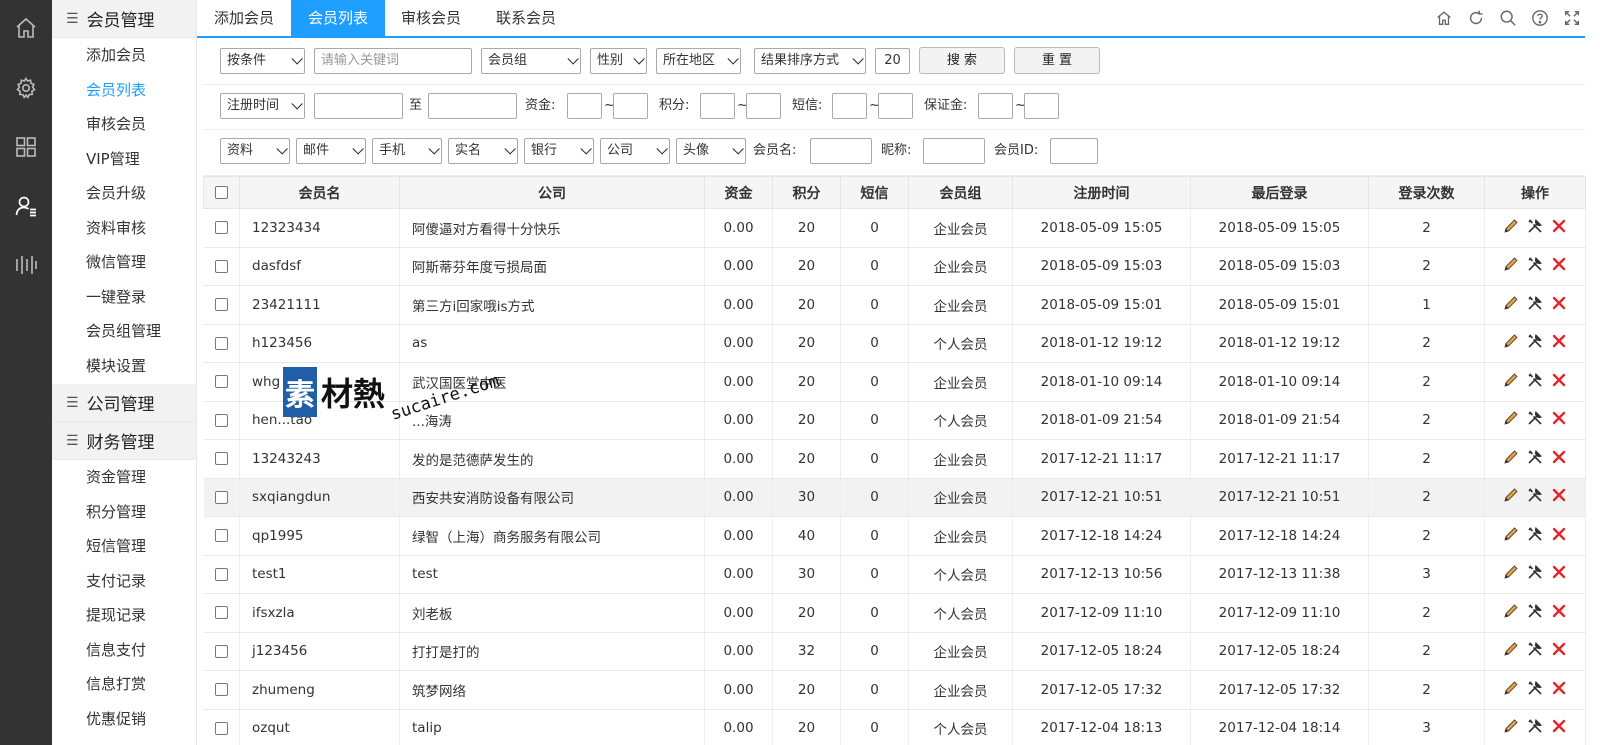 The width and height of the screenshot is (1600, 745). What do you see at coordinates (124, 331) in the screenshot?
I see `menu-item-member-group: 会员组管理` at bounding box center [124, 331].